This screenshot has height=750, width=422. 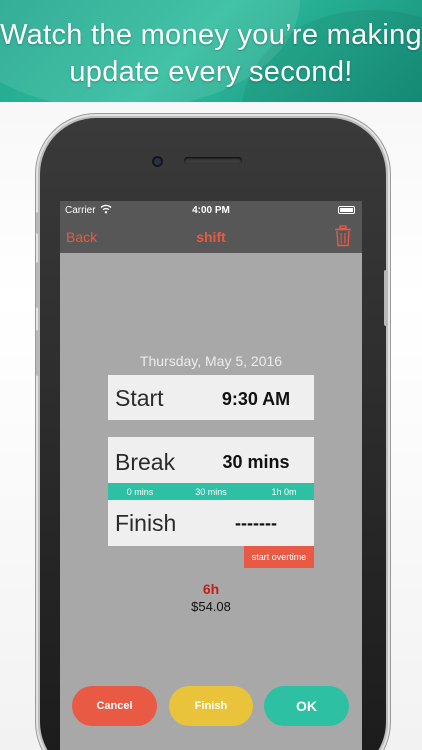 I want to click on start-overtime-button: start overtime, so click(x=279, y=557).